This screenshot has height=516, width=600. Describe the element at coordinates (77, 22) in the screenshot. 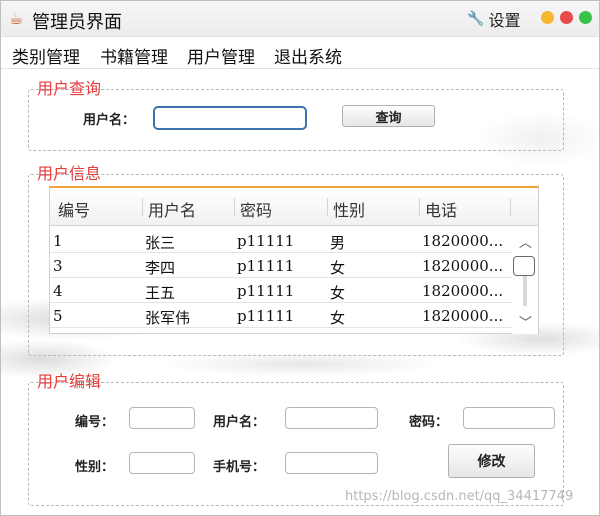

I see `window-title: 管理员界面` at that location.